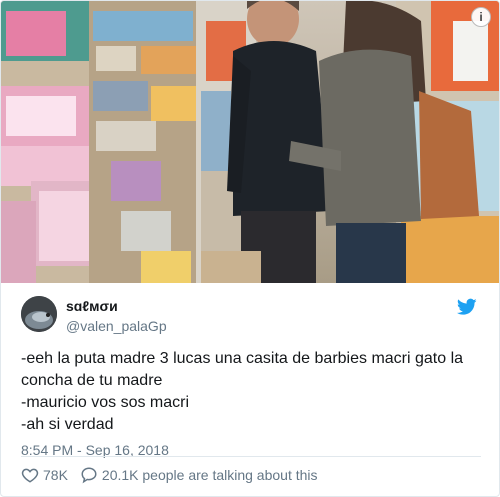 Image resolution: width=500 pixels, height=497 pixels. I want to click on heart-icon, so click(30, 475).